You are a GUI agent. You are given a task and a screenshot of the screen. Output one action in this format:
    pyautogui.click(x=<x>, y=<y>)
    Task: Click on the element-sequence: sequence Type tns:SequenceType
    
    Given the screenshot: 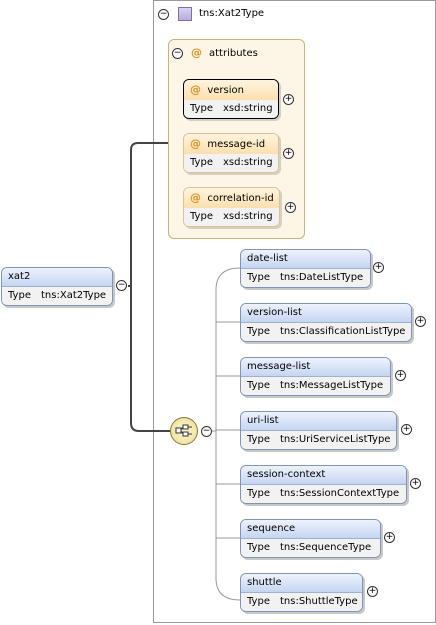 What is the action you would take?
    pyautogui.click(x=310, y=538)
    